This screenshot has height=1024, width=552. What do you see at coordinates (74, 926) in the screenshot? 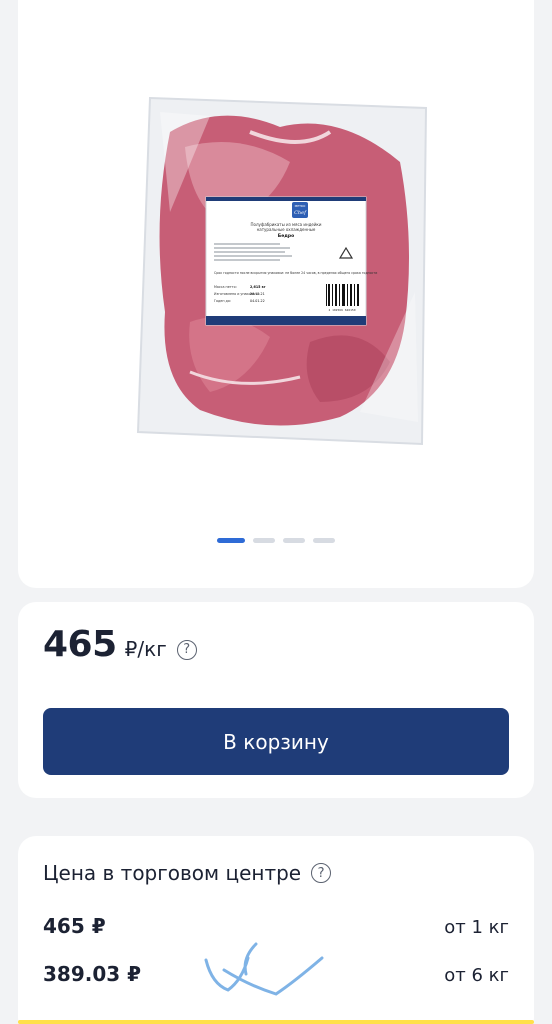
I see `tier-price: 465 ₽` at bounding box center [74, 926].